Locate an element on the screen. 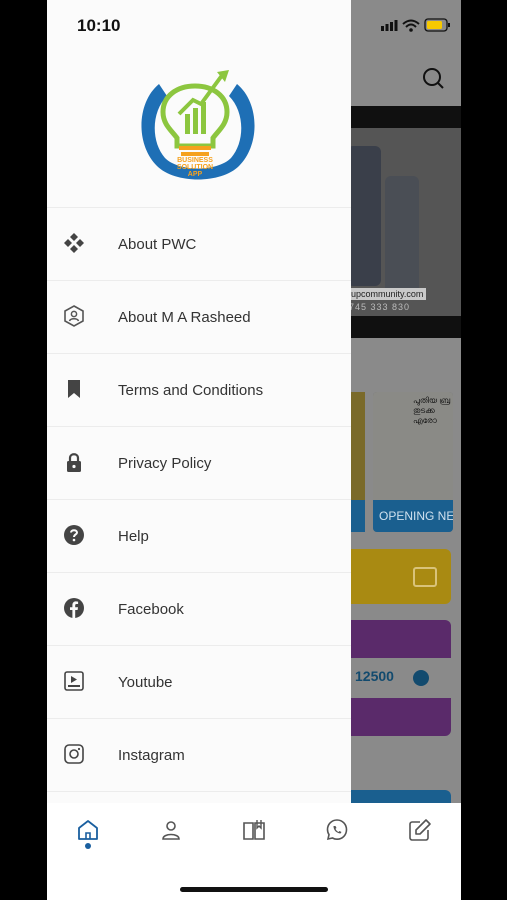 The width and height of the screenshot is (507, 900). card-label: OPENING NEV is located at coordinates (413, 516).